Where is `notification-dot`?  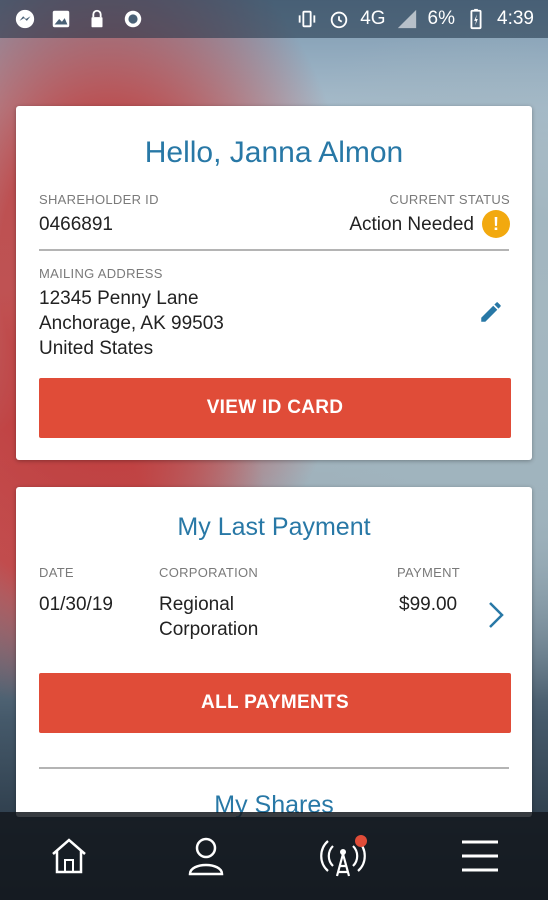
notification-dot is located at coordinates (360, 841).